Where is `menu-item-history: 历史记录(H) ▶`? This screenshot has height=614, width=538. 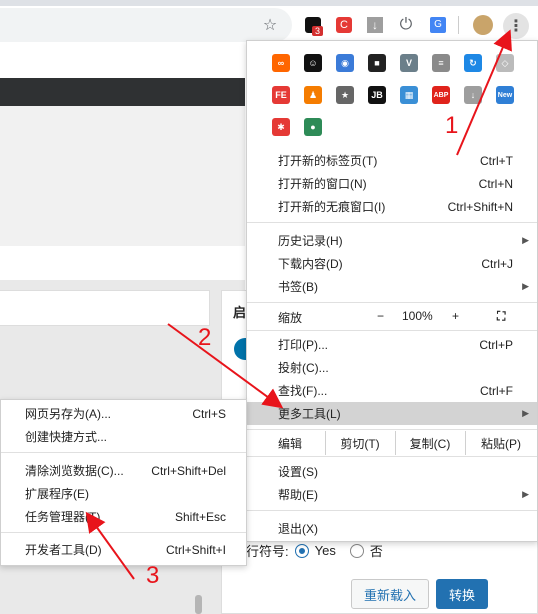 menu-item-history: 历史记录(H) ▶ is located at coordinates (392, 240).